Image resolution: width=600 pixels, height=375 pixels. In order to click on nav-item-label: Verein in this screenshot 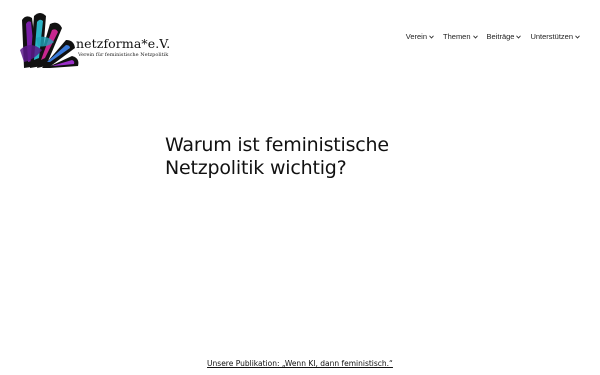, I will do `click(416, 36)`.